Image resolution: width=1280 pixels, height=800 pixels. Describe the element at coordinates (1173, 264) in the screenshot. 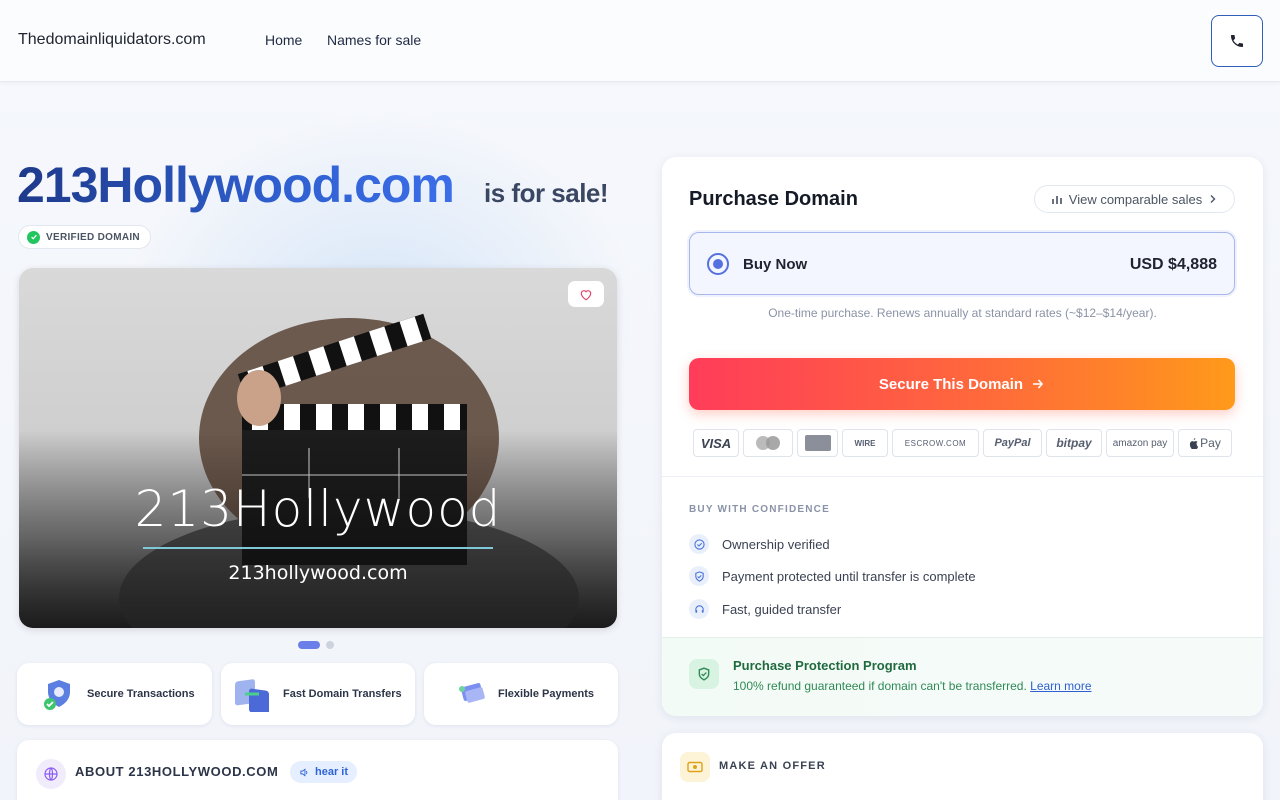

I see `buy-now-price: USD $4,888` at that location.